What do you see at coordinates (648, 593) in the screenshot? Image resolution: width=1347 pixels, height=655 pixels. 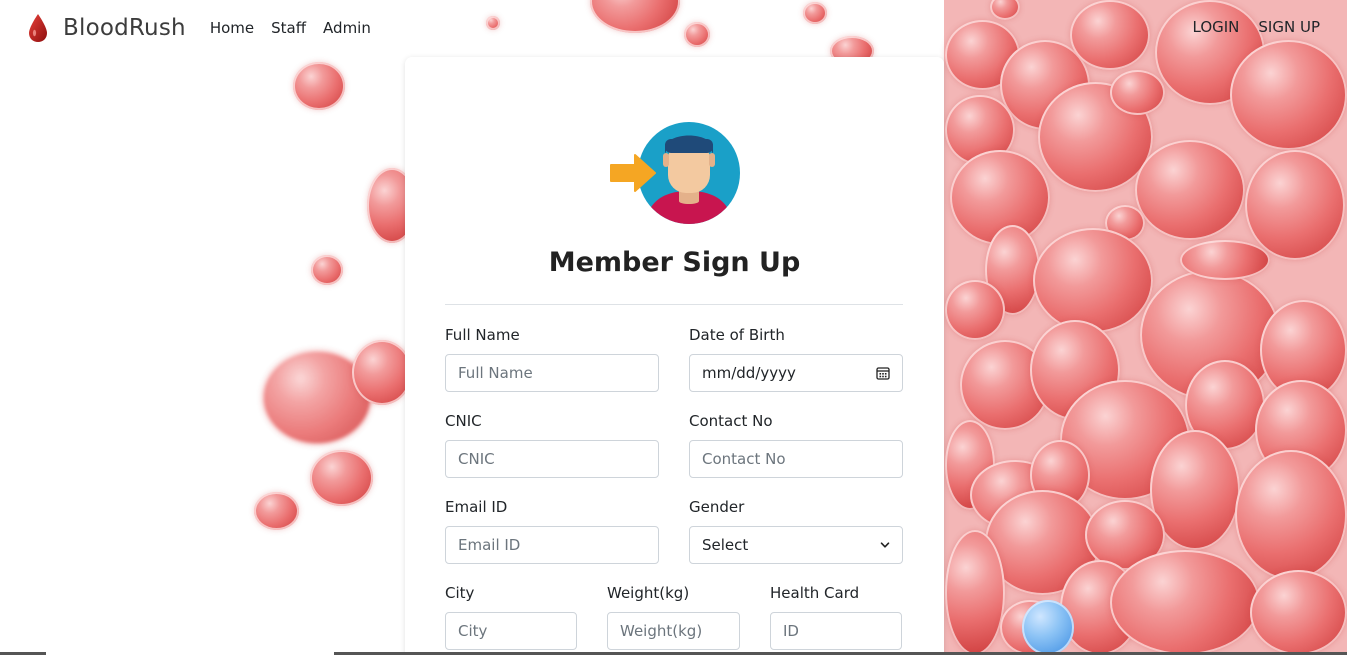 I see `weight-label: Weight(kg)` at bounding box center [648, 593].